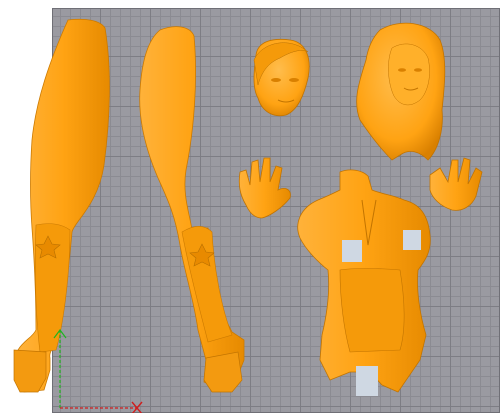 Image resolution: width=500 pixels, height=413 pixels. I want to click on x-axis-marker-icon, so click(137, 407).